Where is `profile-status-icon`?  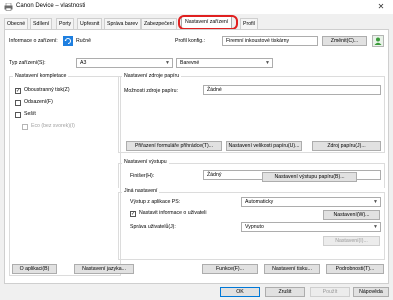
profile-status-icon is located at coordinates (378, 41).